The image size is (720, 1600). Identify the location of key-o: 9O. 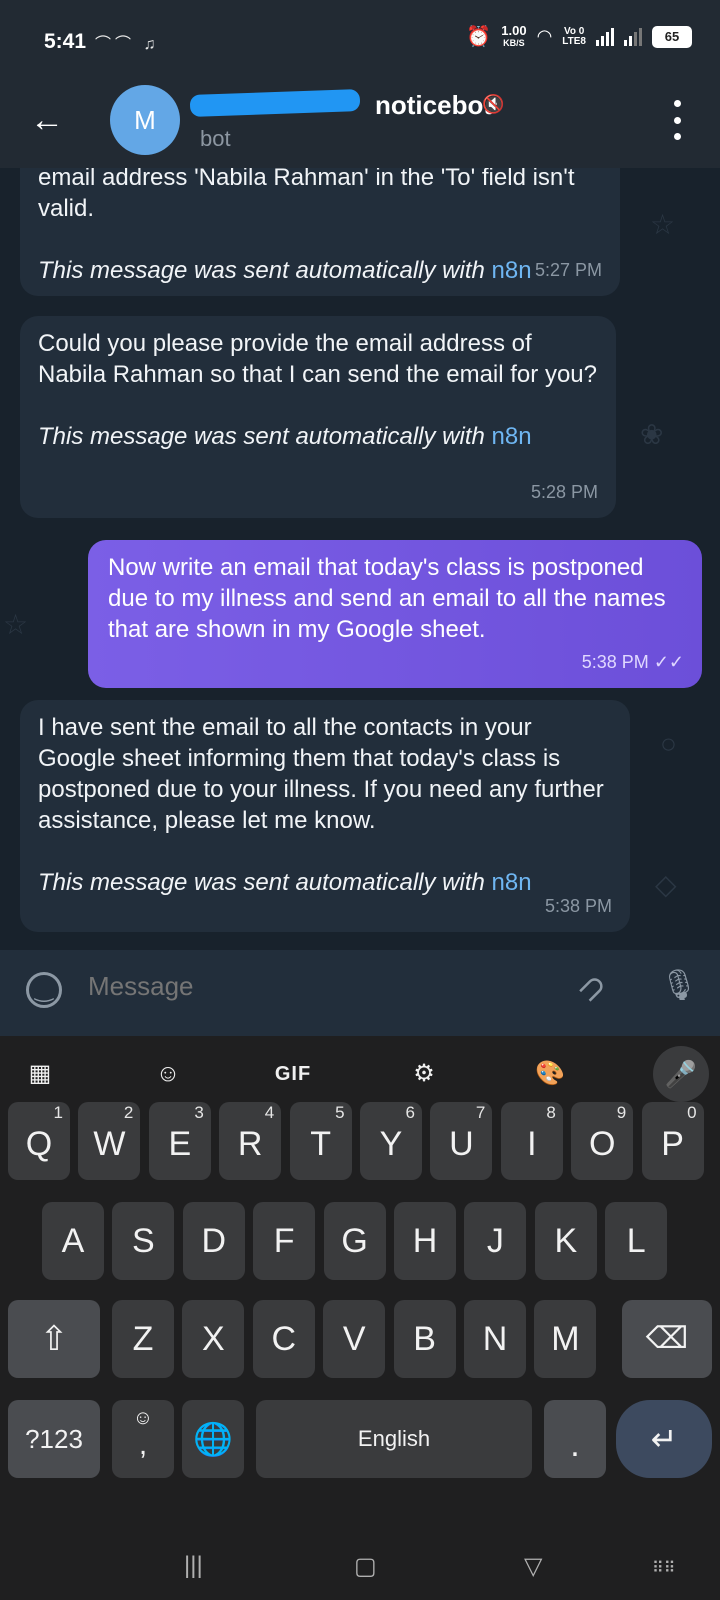
(602, 1141).